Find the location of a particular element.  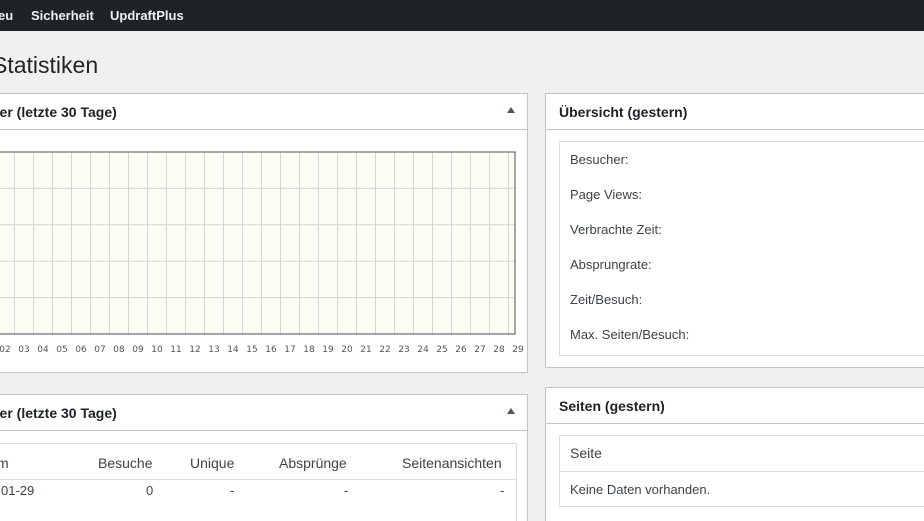

column-header-datum: m is located at coordinates (4, 463).